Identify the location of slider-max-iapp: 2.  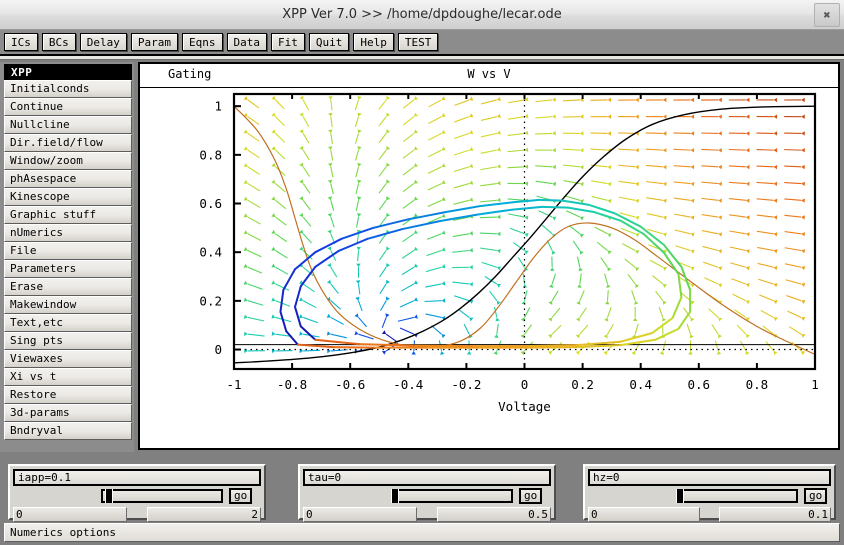
(203, 514).